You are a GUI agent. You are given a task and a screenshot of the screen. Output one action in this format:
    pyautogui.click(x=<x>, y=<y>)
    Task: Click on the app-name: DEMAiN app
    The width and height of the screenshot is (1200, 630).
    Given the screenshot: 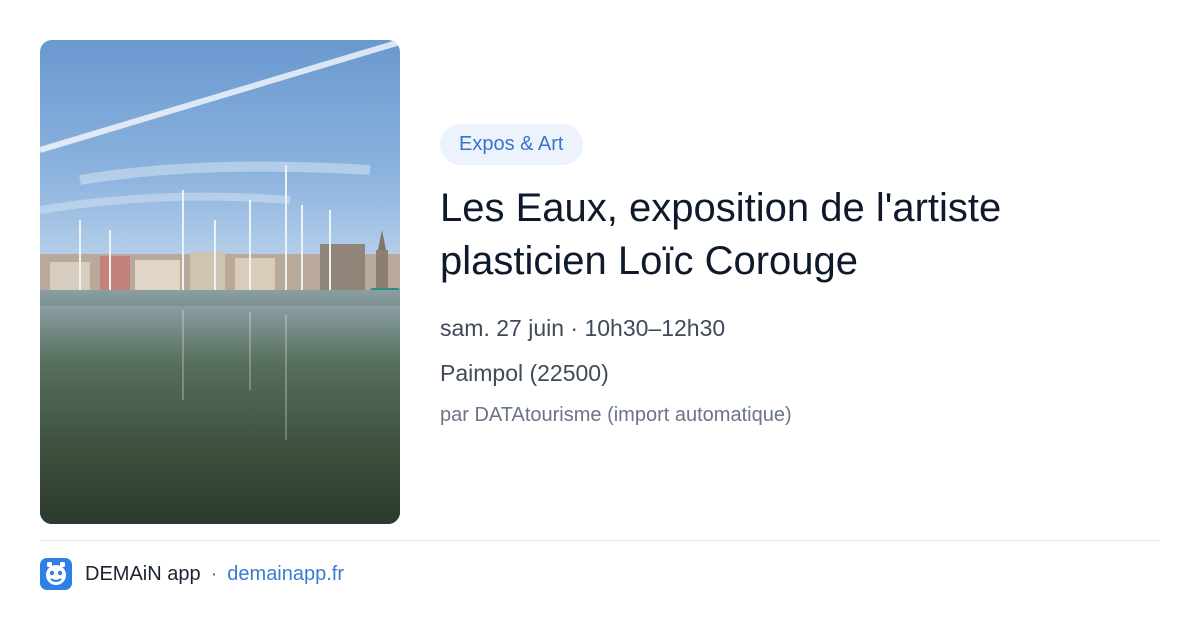 What is the action you would take?
    pyautogui.click(x=143, y=573)
    